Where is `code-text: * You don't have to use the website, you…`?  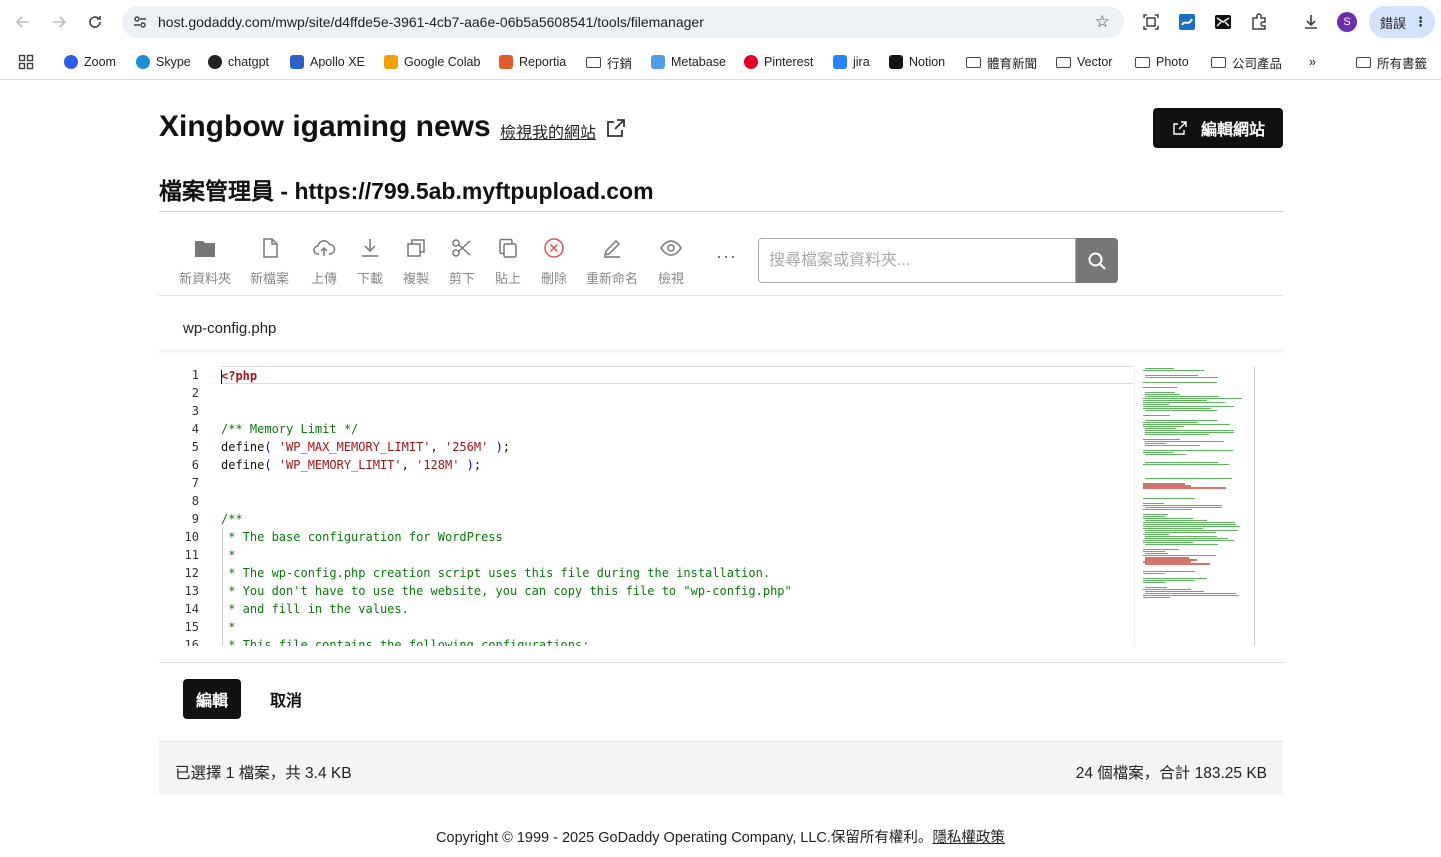
code-text: * You don't have to use the website, you… is located at coordinates (506, 591).